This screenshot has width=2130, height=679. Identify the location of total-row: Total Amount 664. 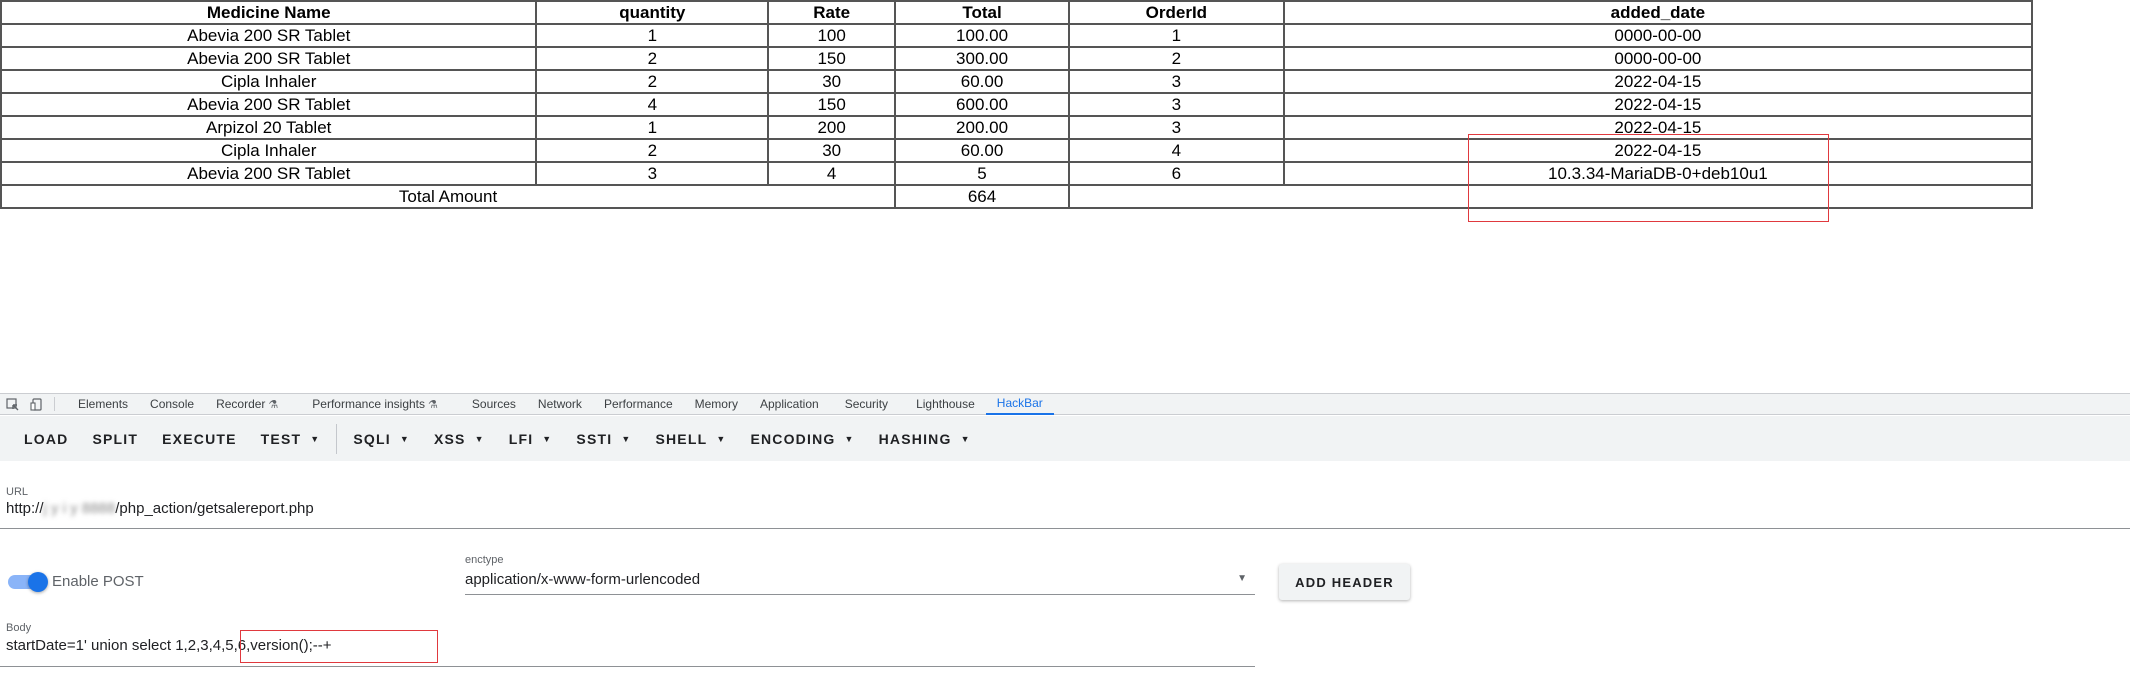
(1017, 196).